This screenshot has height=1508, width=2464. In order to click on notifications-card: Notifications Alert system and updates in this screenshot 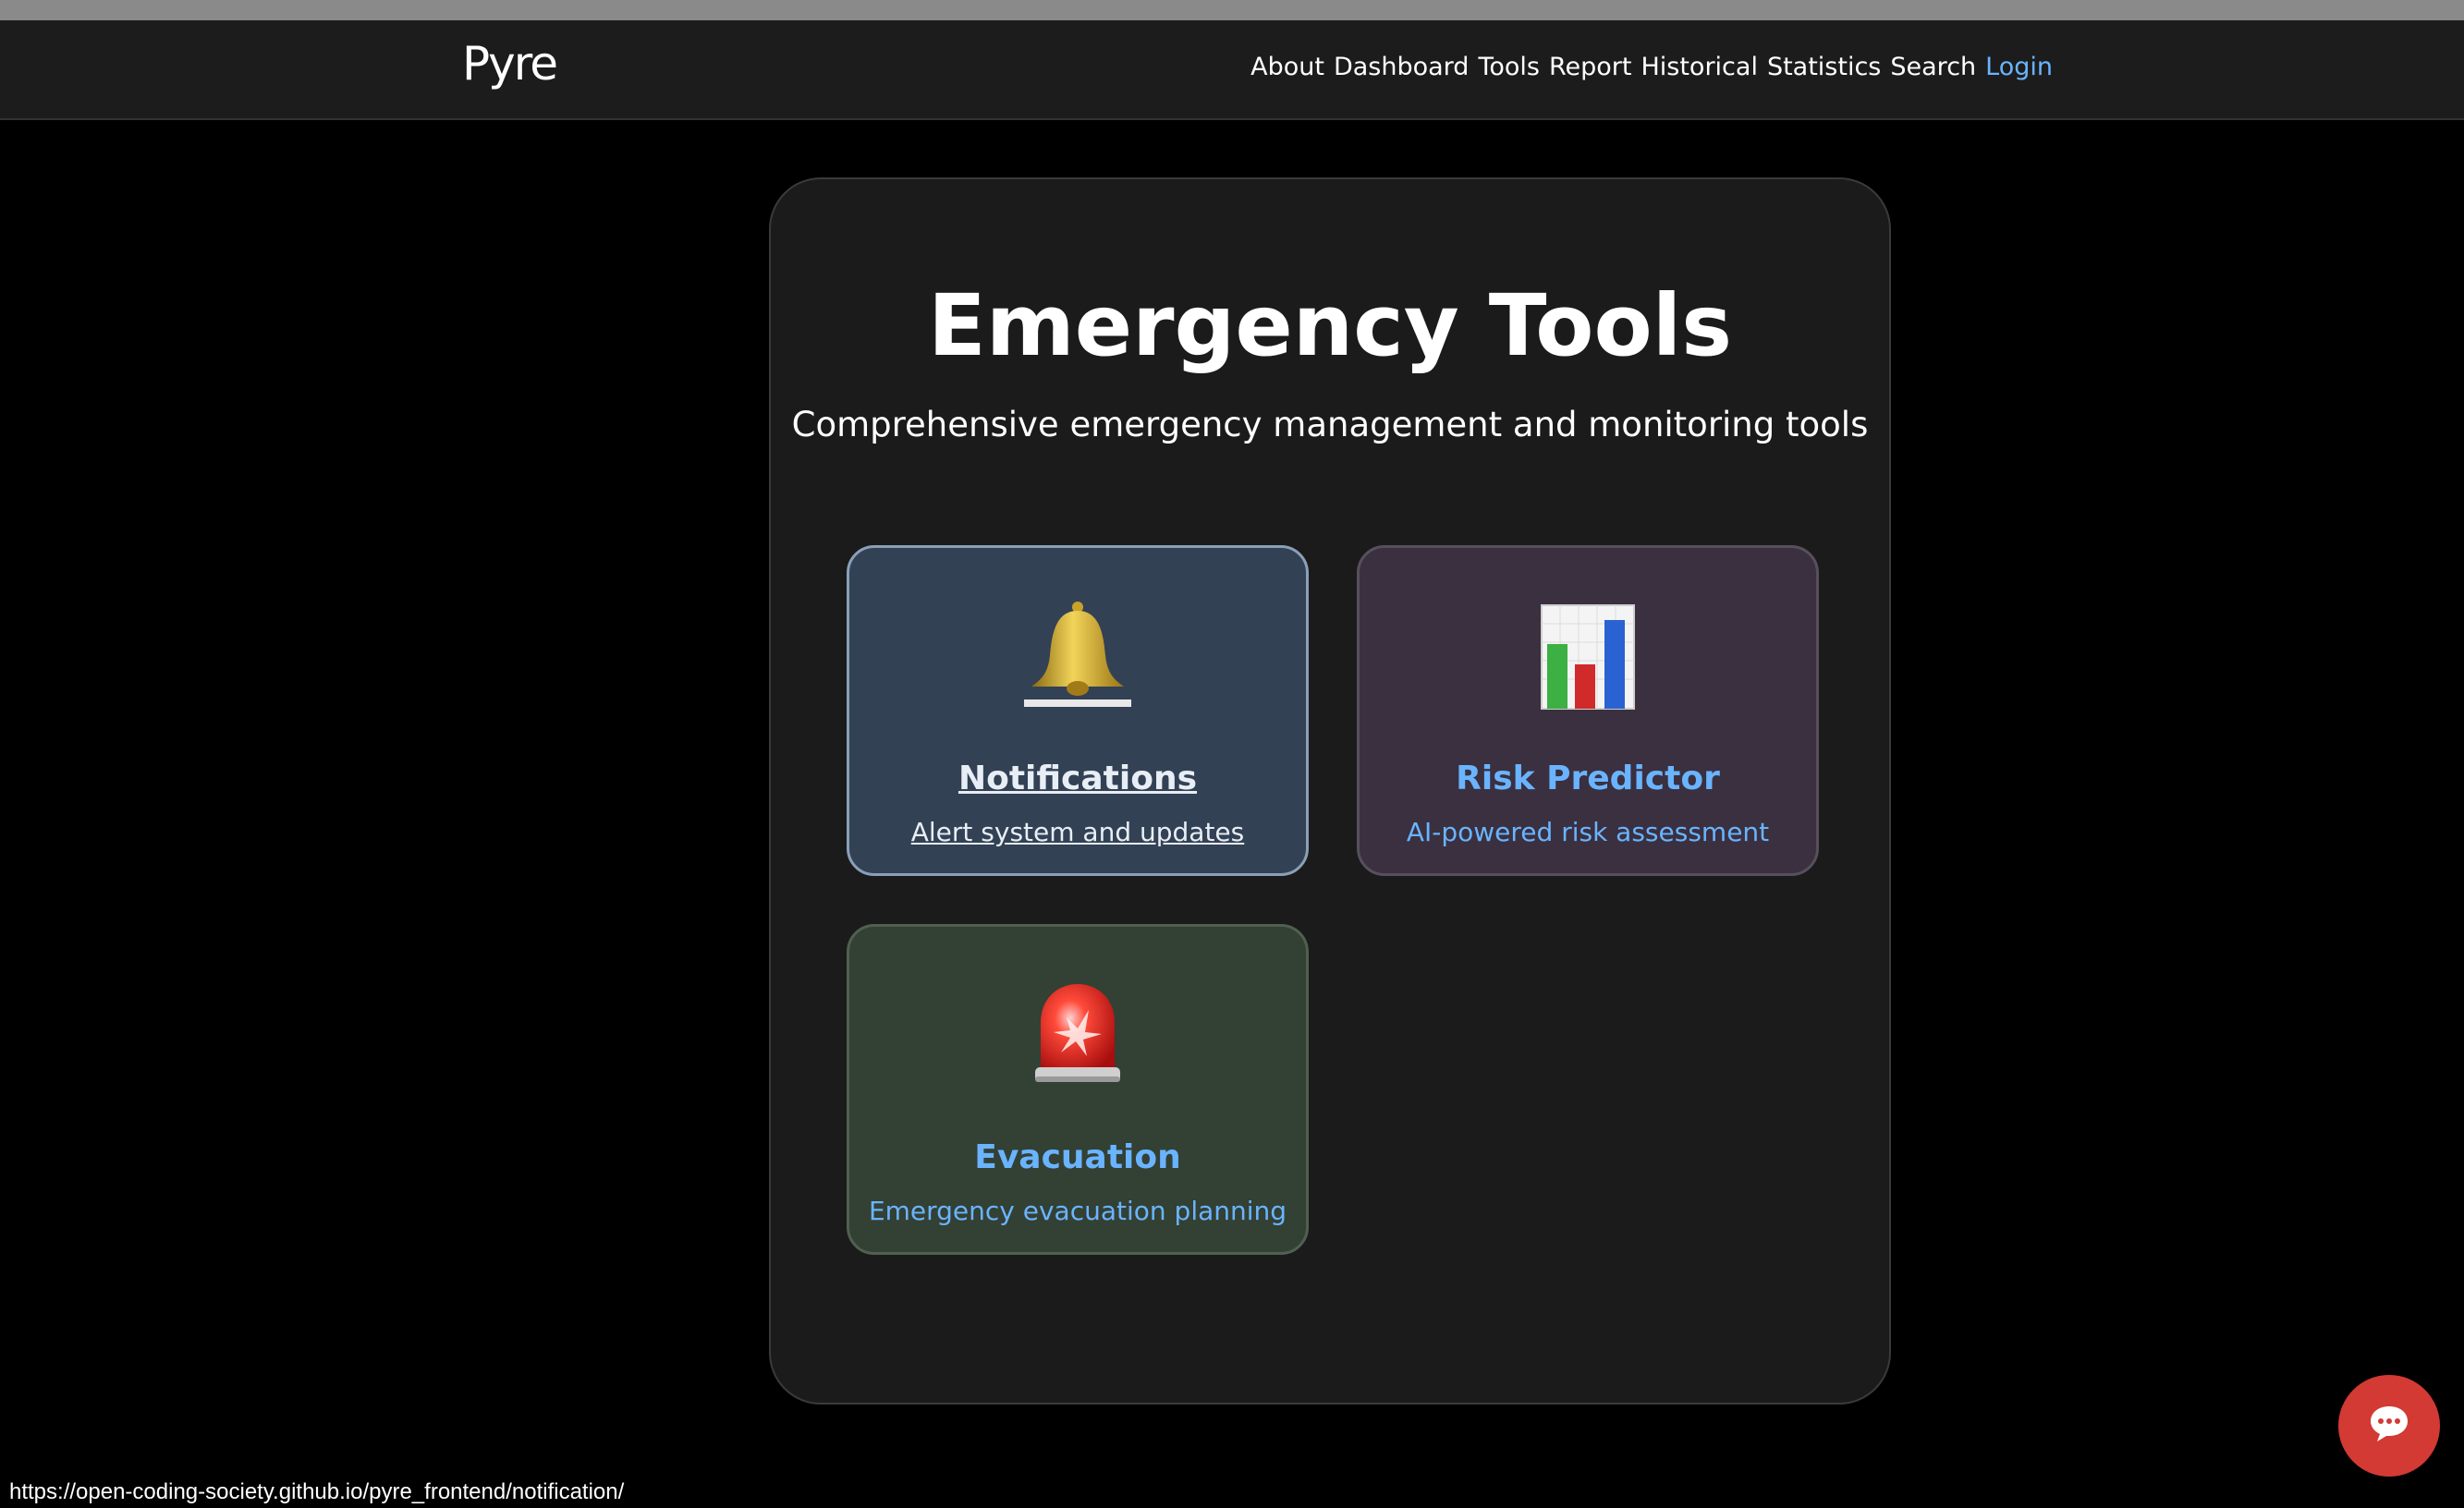, I will do `click(1078, 710)`.